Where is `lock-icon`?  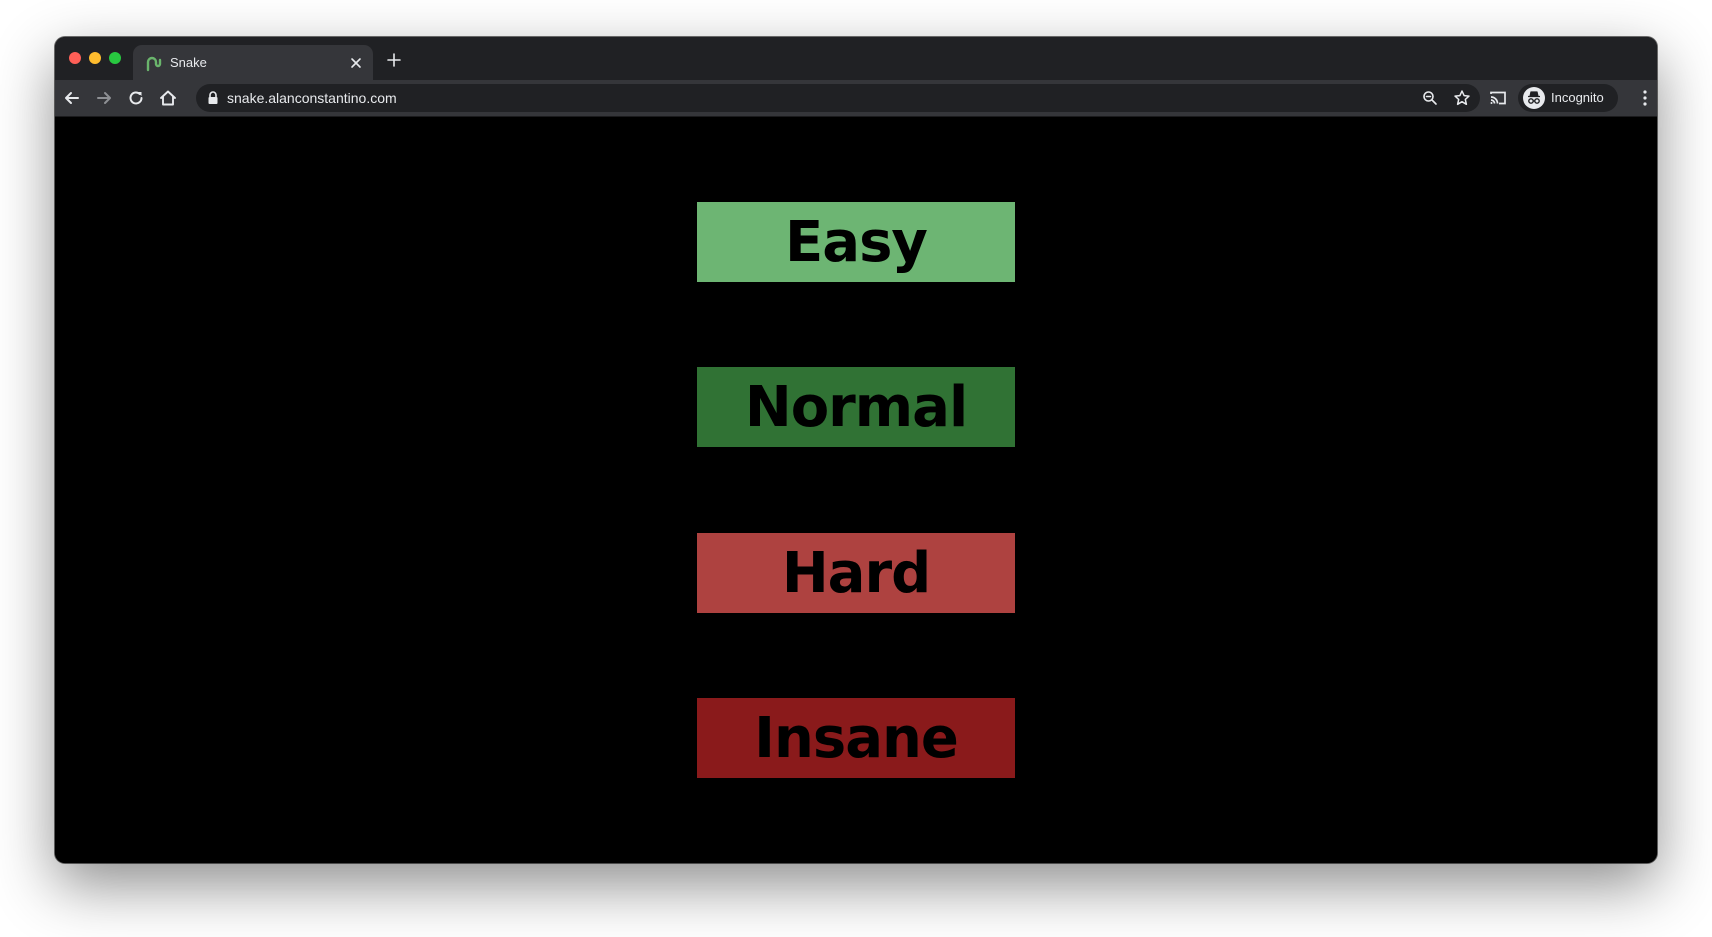 lock-icon is located at coordinates (213, 97).